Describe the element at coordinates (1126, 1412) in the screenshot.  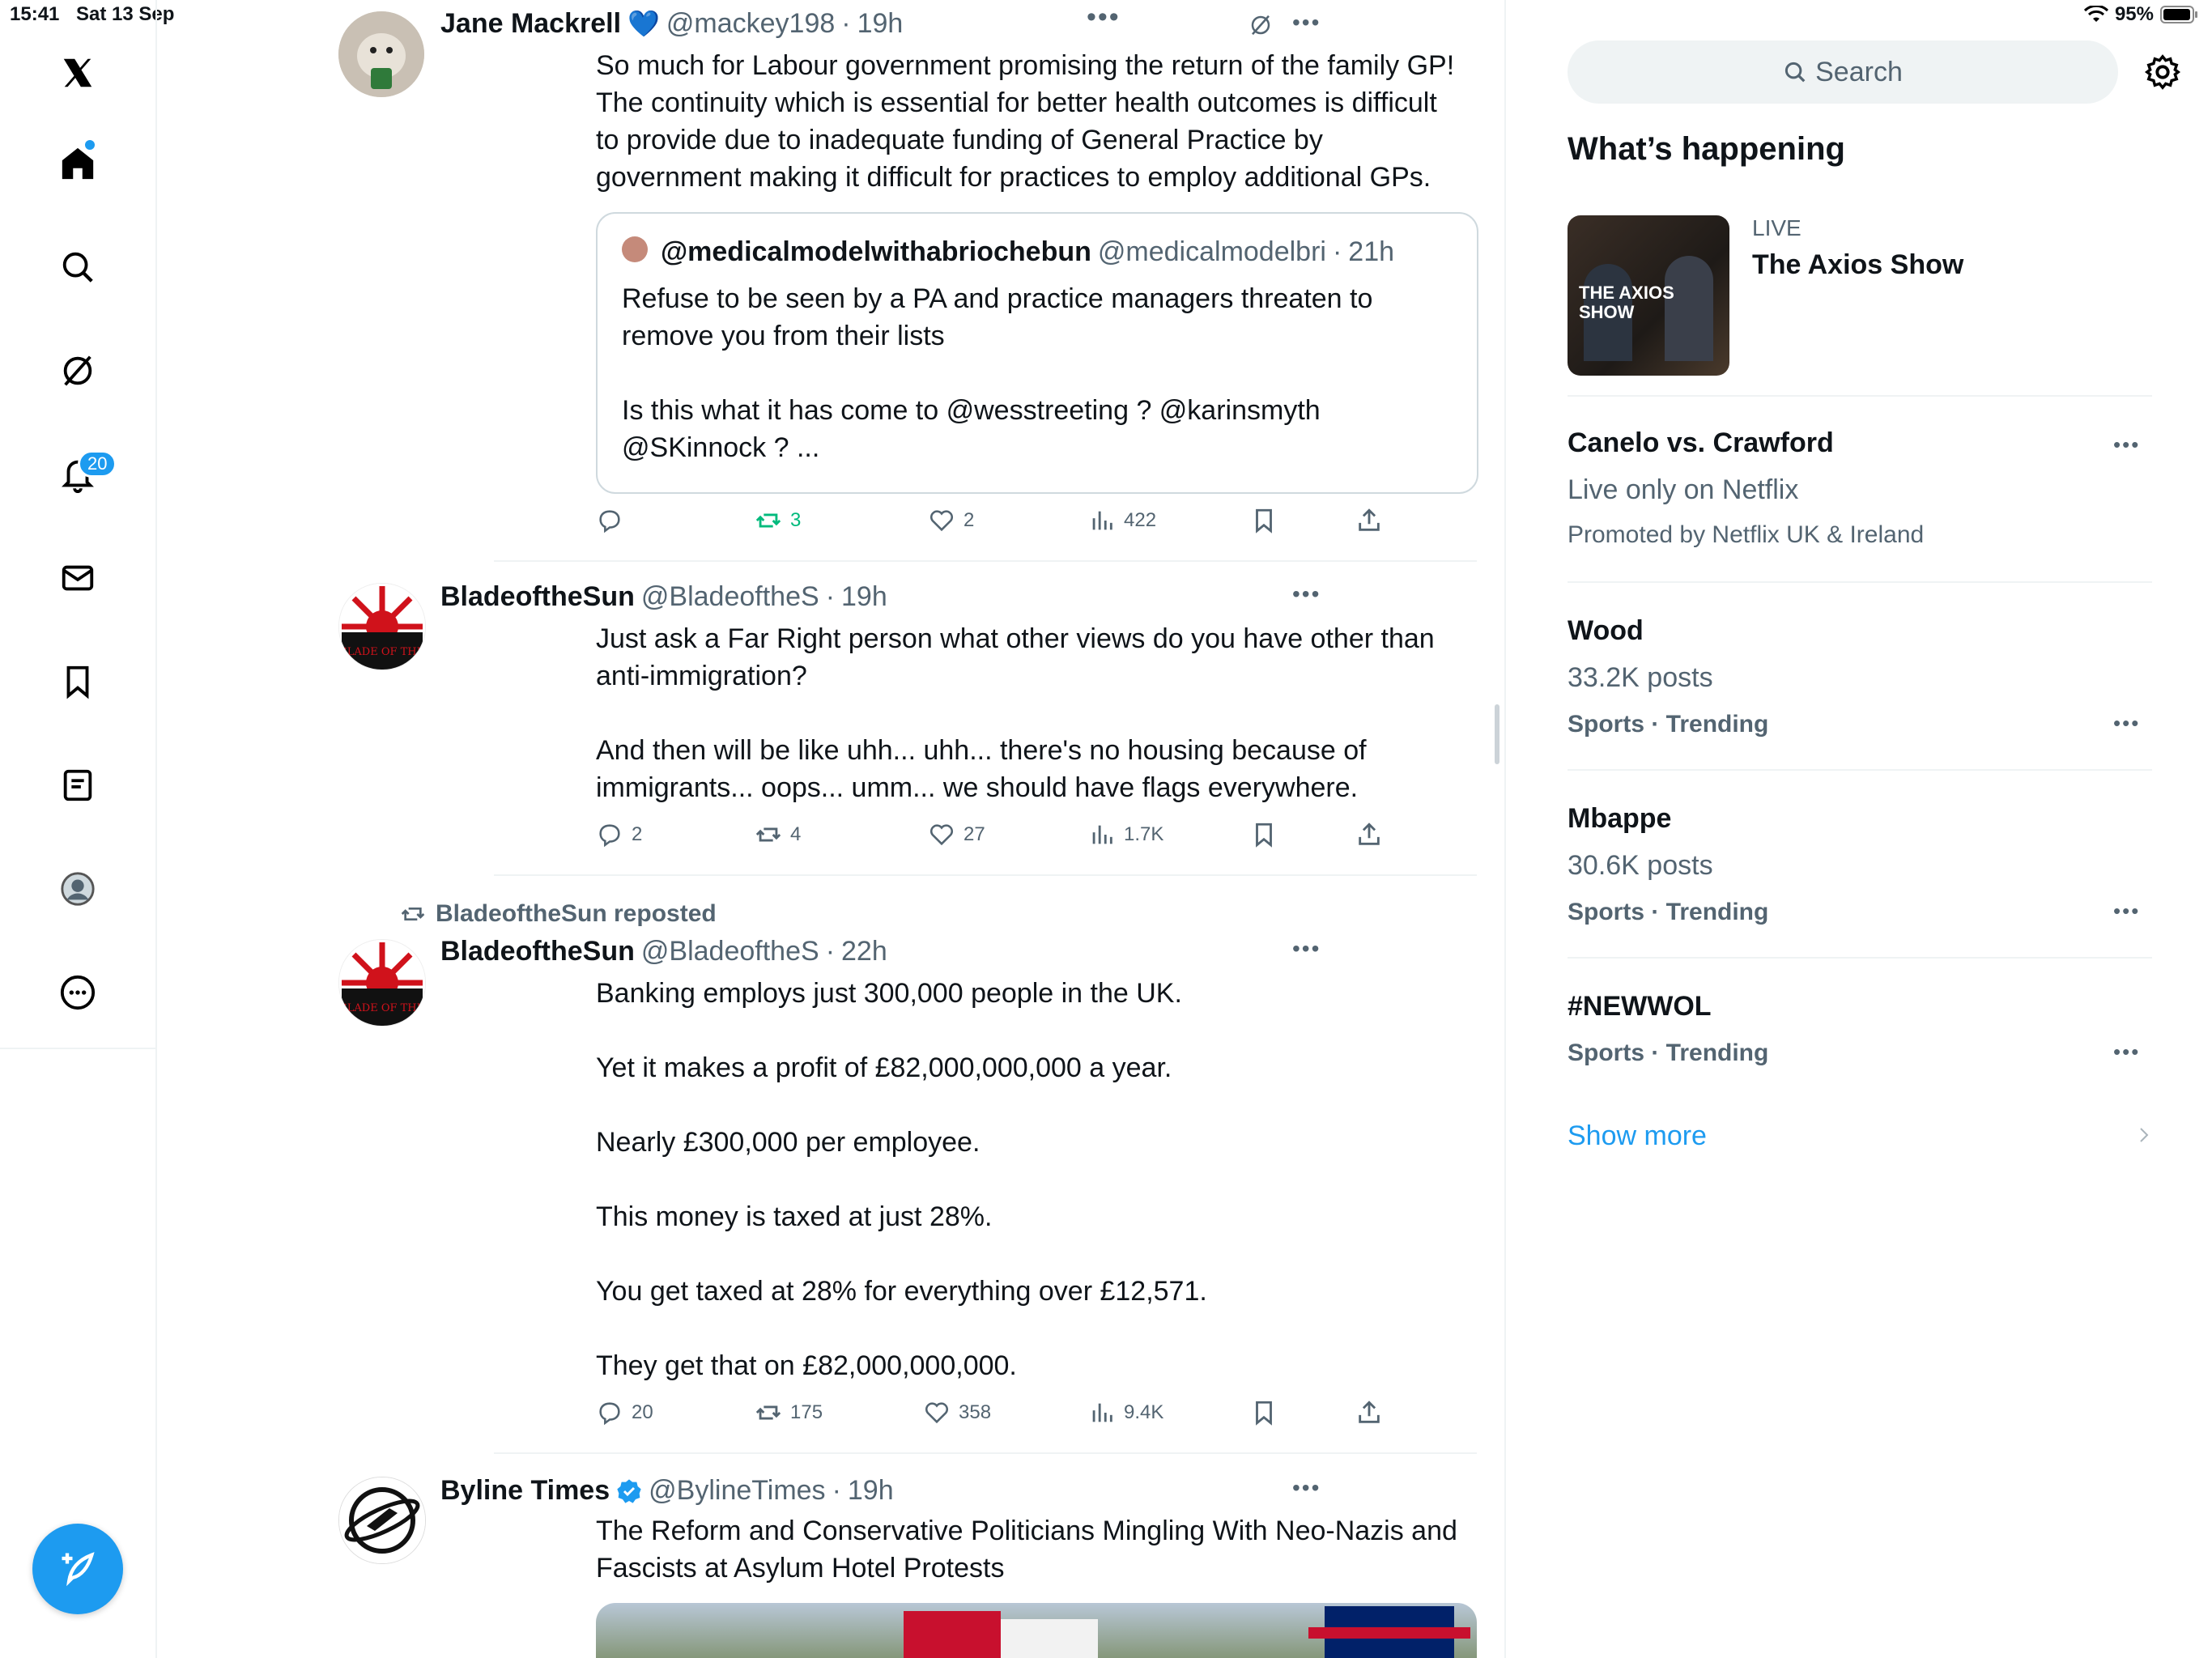
I see `views-button: 9.4K` at that location.